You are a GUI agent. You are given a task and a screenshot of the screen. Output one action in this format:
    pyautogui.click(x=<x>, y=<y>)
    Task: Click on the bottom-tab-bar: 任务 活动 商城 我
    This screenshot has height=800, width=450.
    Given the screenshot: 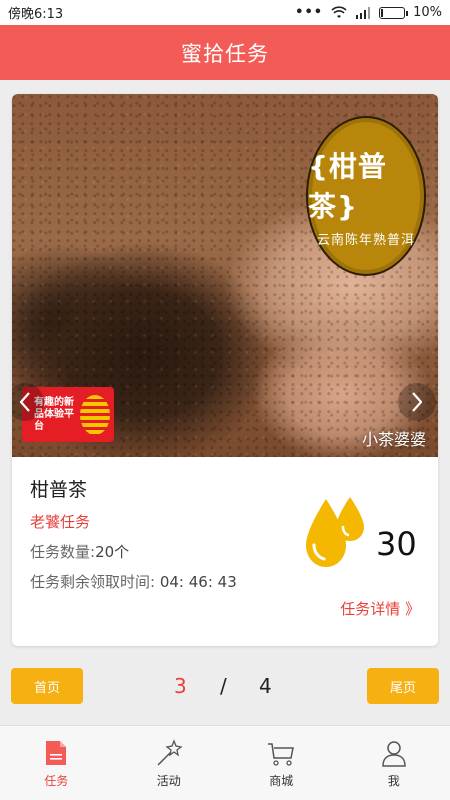 What is the action you would take?
    pyautogui.click(x=225, y=762)
    